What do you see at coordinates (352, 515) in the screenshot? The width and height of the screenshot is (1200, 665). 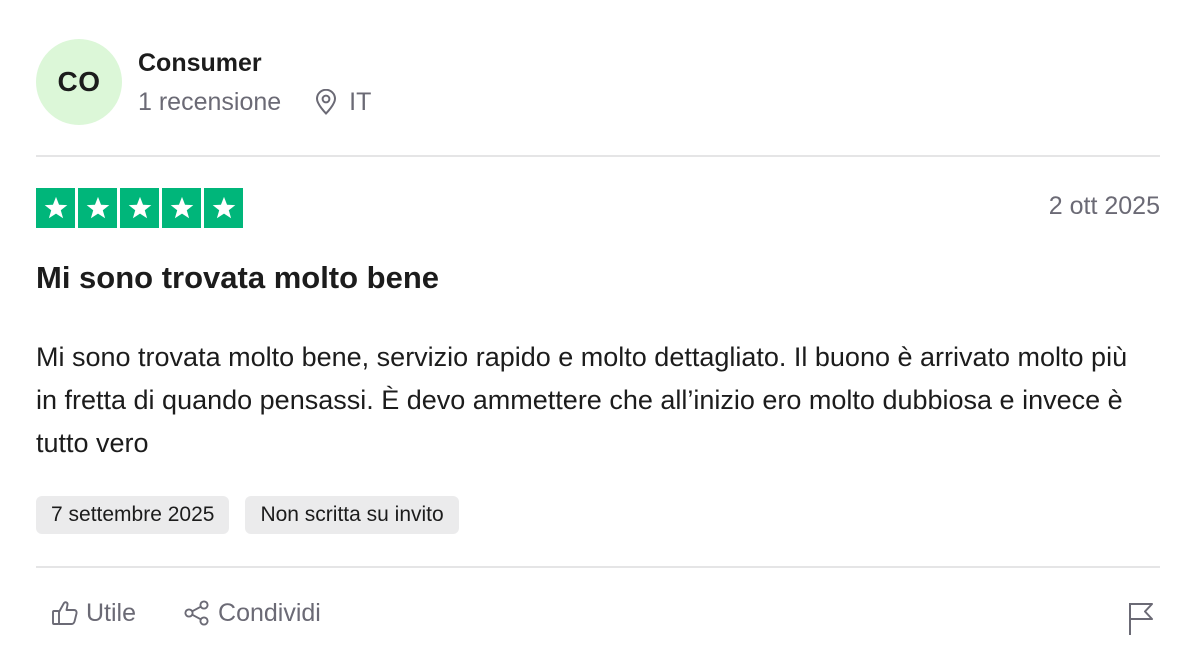 I see `invitation-status-badge: Non scritta su invito` at bounding box center [352, 515].